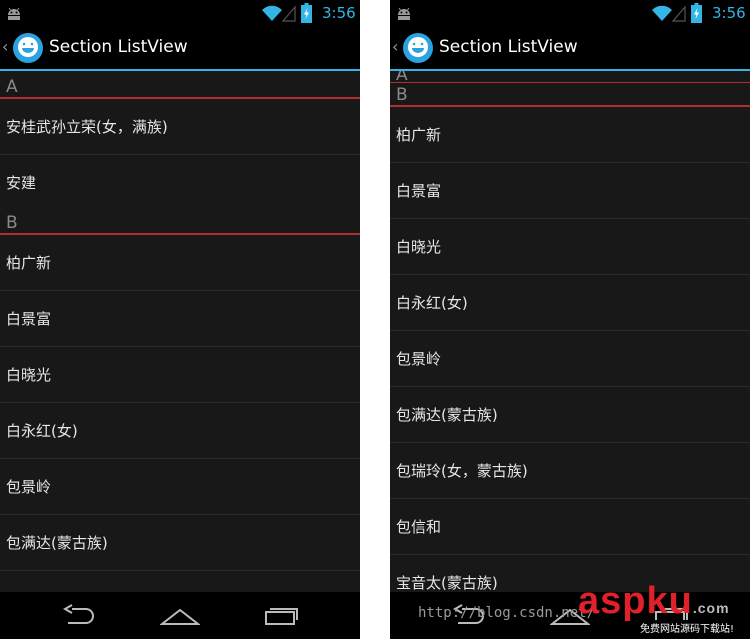  Describe the element at coordinates (612, 601) in the screenshot. I see `logo-text-part-1: asp` at that location.